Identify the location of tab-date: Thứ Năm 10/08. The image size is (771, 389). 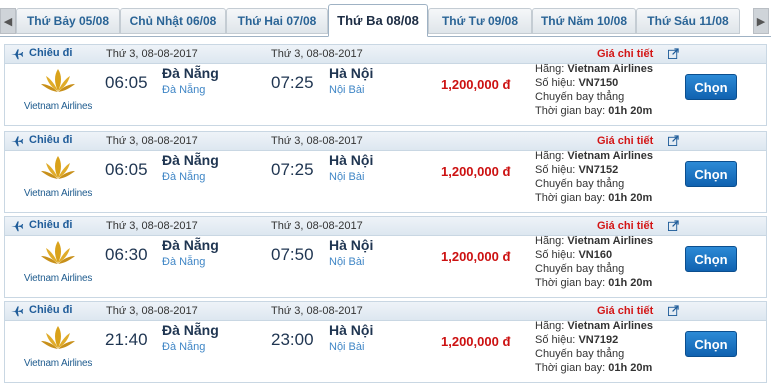
(584, 21).